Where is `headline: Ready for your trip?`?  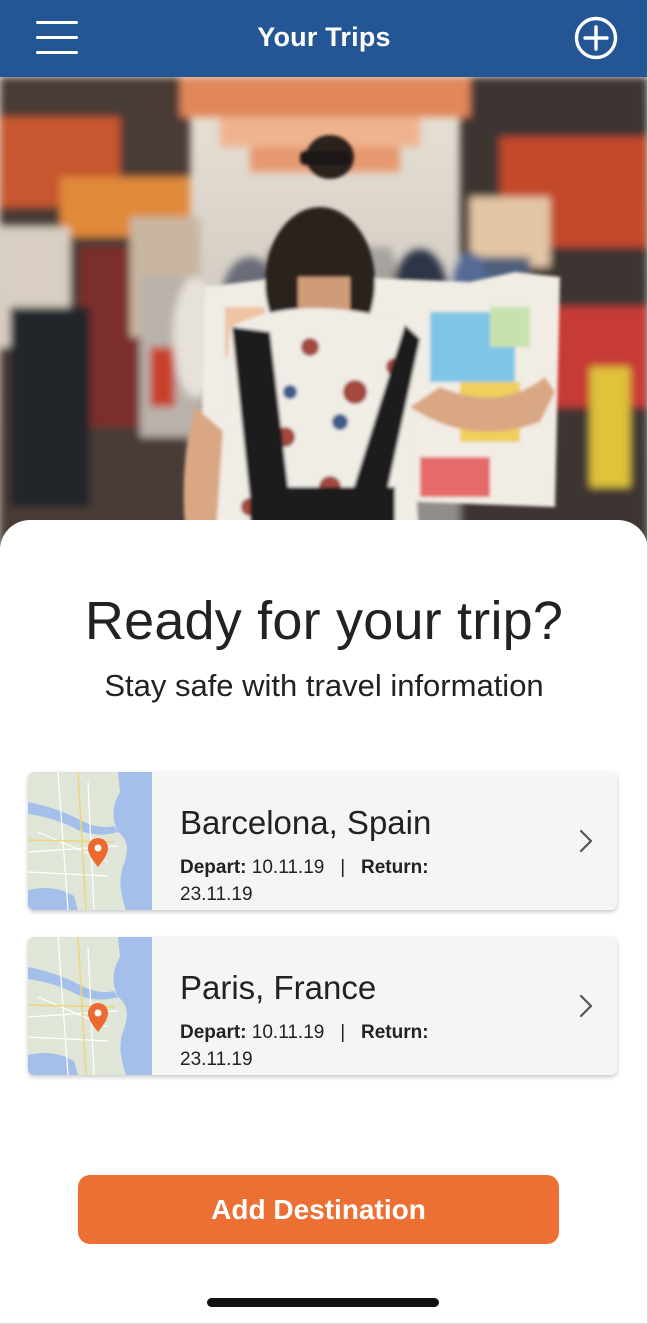 headline: Ready for your trip? is located at coordinates (324, 621).